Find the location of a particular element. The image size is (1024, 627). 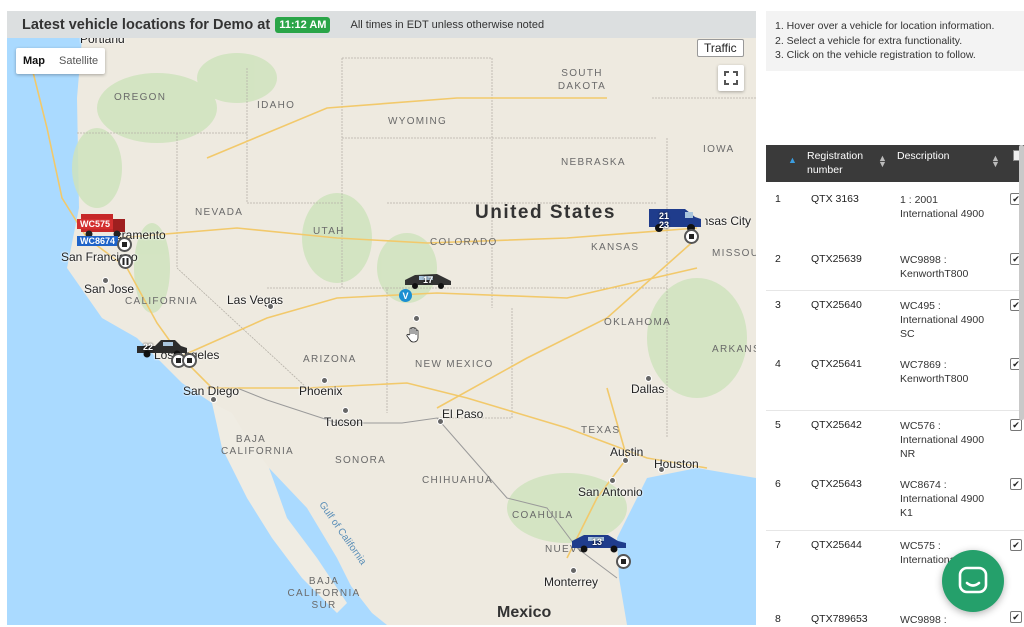

state-label: ARIZONA is located at coordinates (330, 359).